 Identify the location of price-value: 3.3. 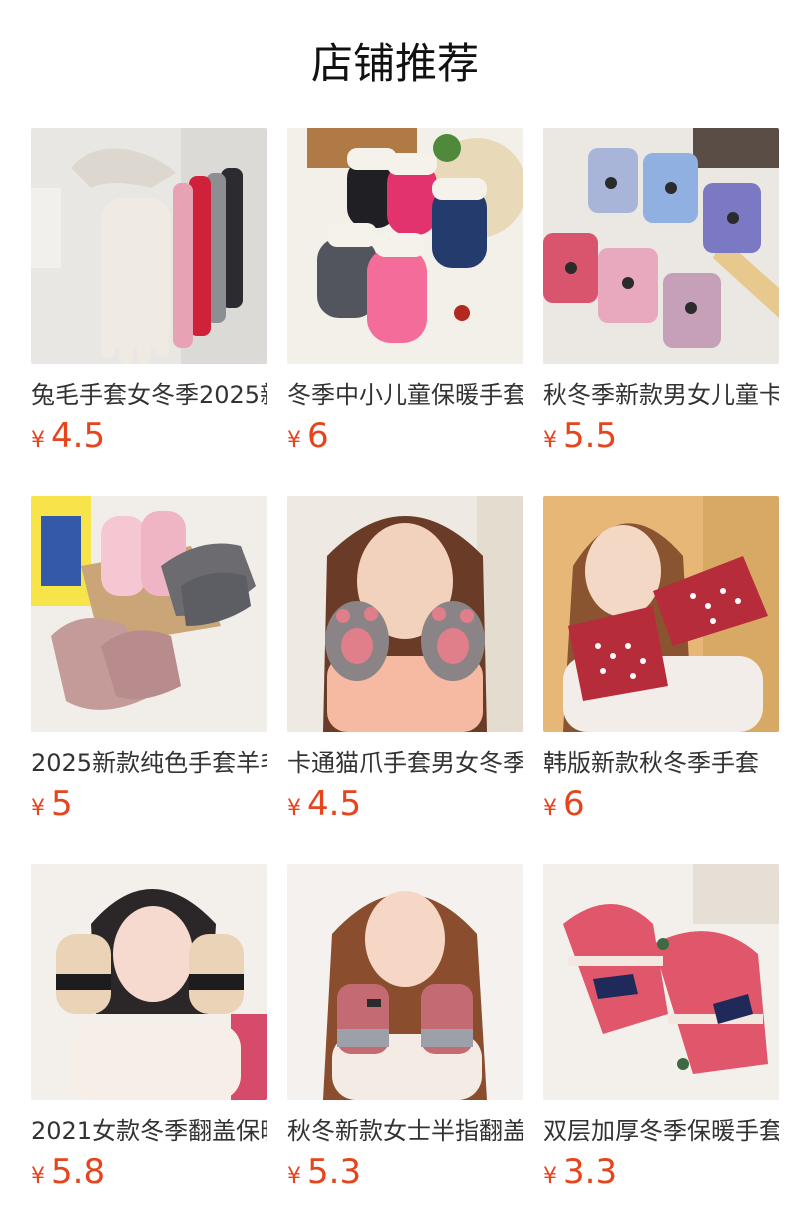
(590, 1172).